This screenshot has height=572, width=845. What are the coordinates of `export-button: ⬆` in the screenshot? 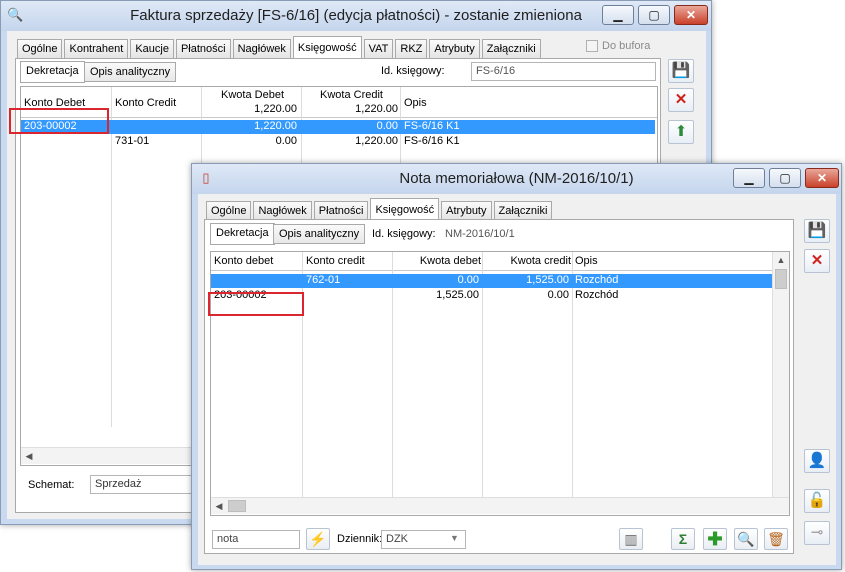 It's located at (681, 132).